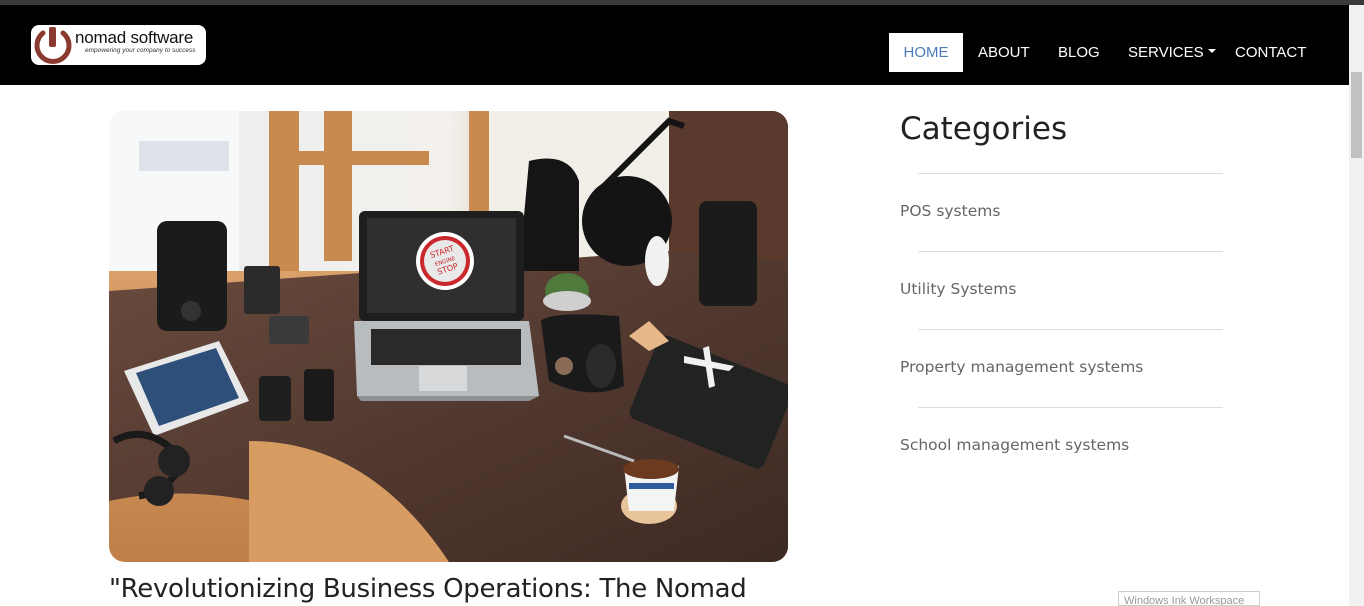  I want to click on nav-blog-label: BLOG, so click(1079, 52).